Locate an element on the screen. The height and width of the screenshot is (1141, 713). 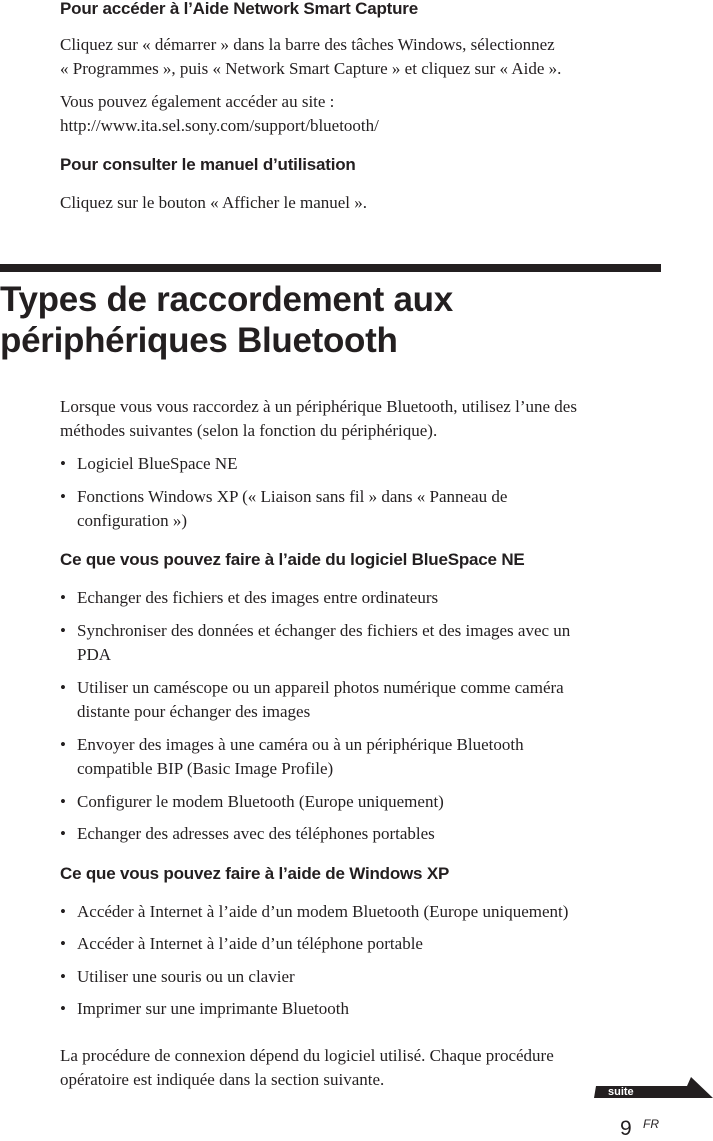
method-item: • Logiciel BlueSpace NE is located at coordinates (360, 464).